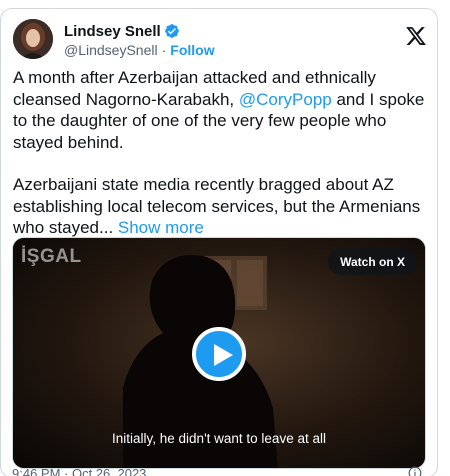 Image resolution: width=450 pixels, height=476 pixels. I want to click on handle: @LindseySnell, so click(111, 50).